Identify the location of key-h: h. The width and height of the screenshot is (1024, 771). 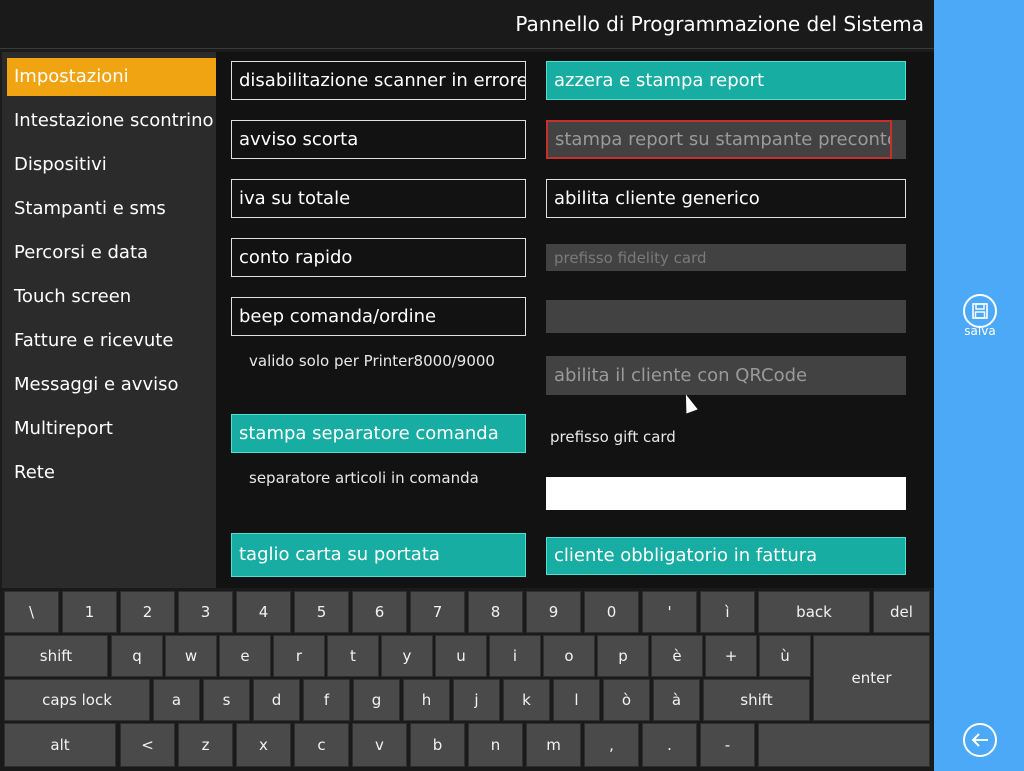
(426, 700).